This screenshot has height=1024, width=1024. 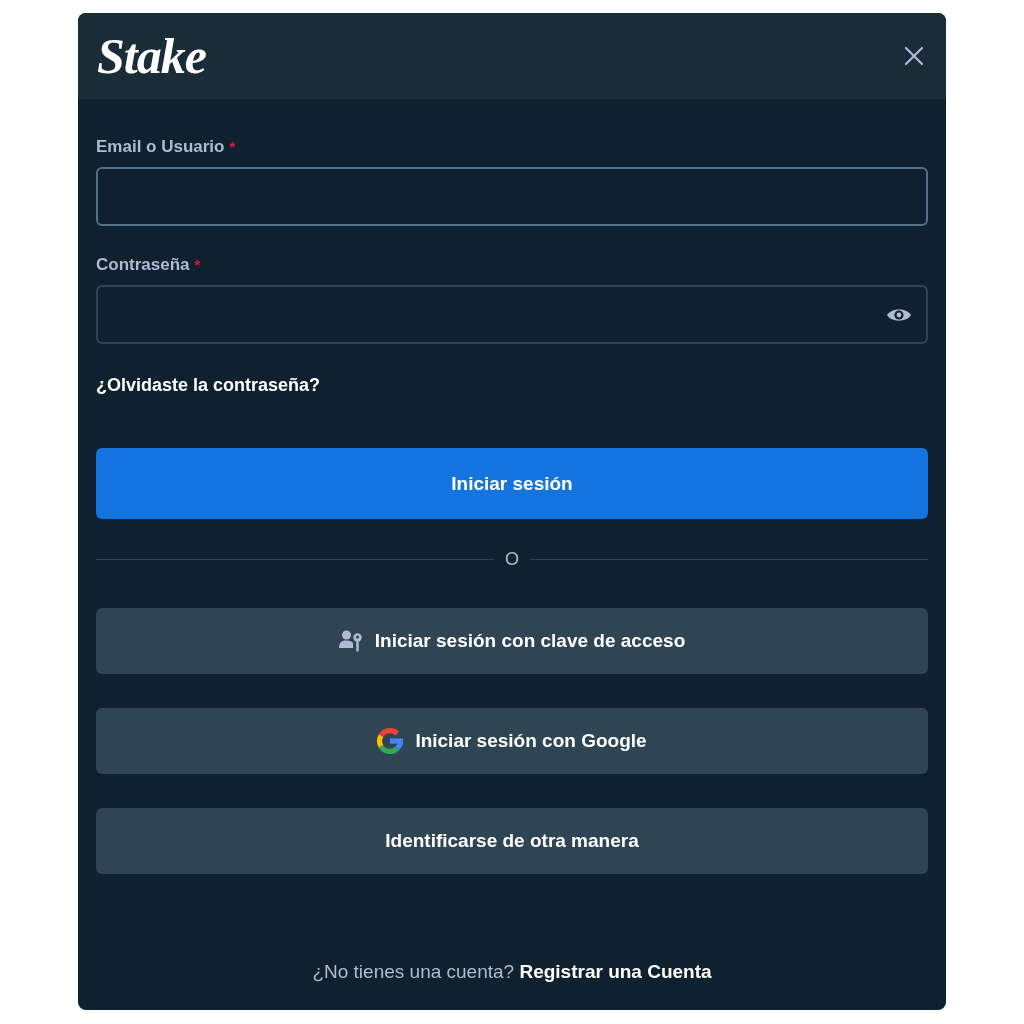 What do you see at coordinates (512, 641) in the screenshot?
I see `passkey-login-button: Iniciar sesión con clave de acceso` at bounding box center [512, 641].